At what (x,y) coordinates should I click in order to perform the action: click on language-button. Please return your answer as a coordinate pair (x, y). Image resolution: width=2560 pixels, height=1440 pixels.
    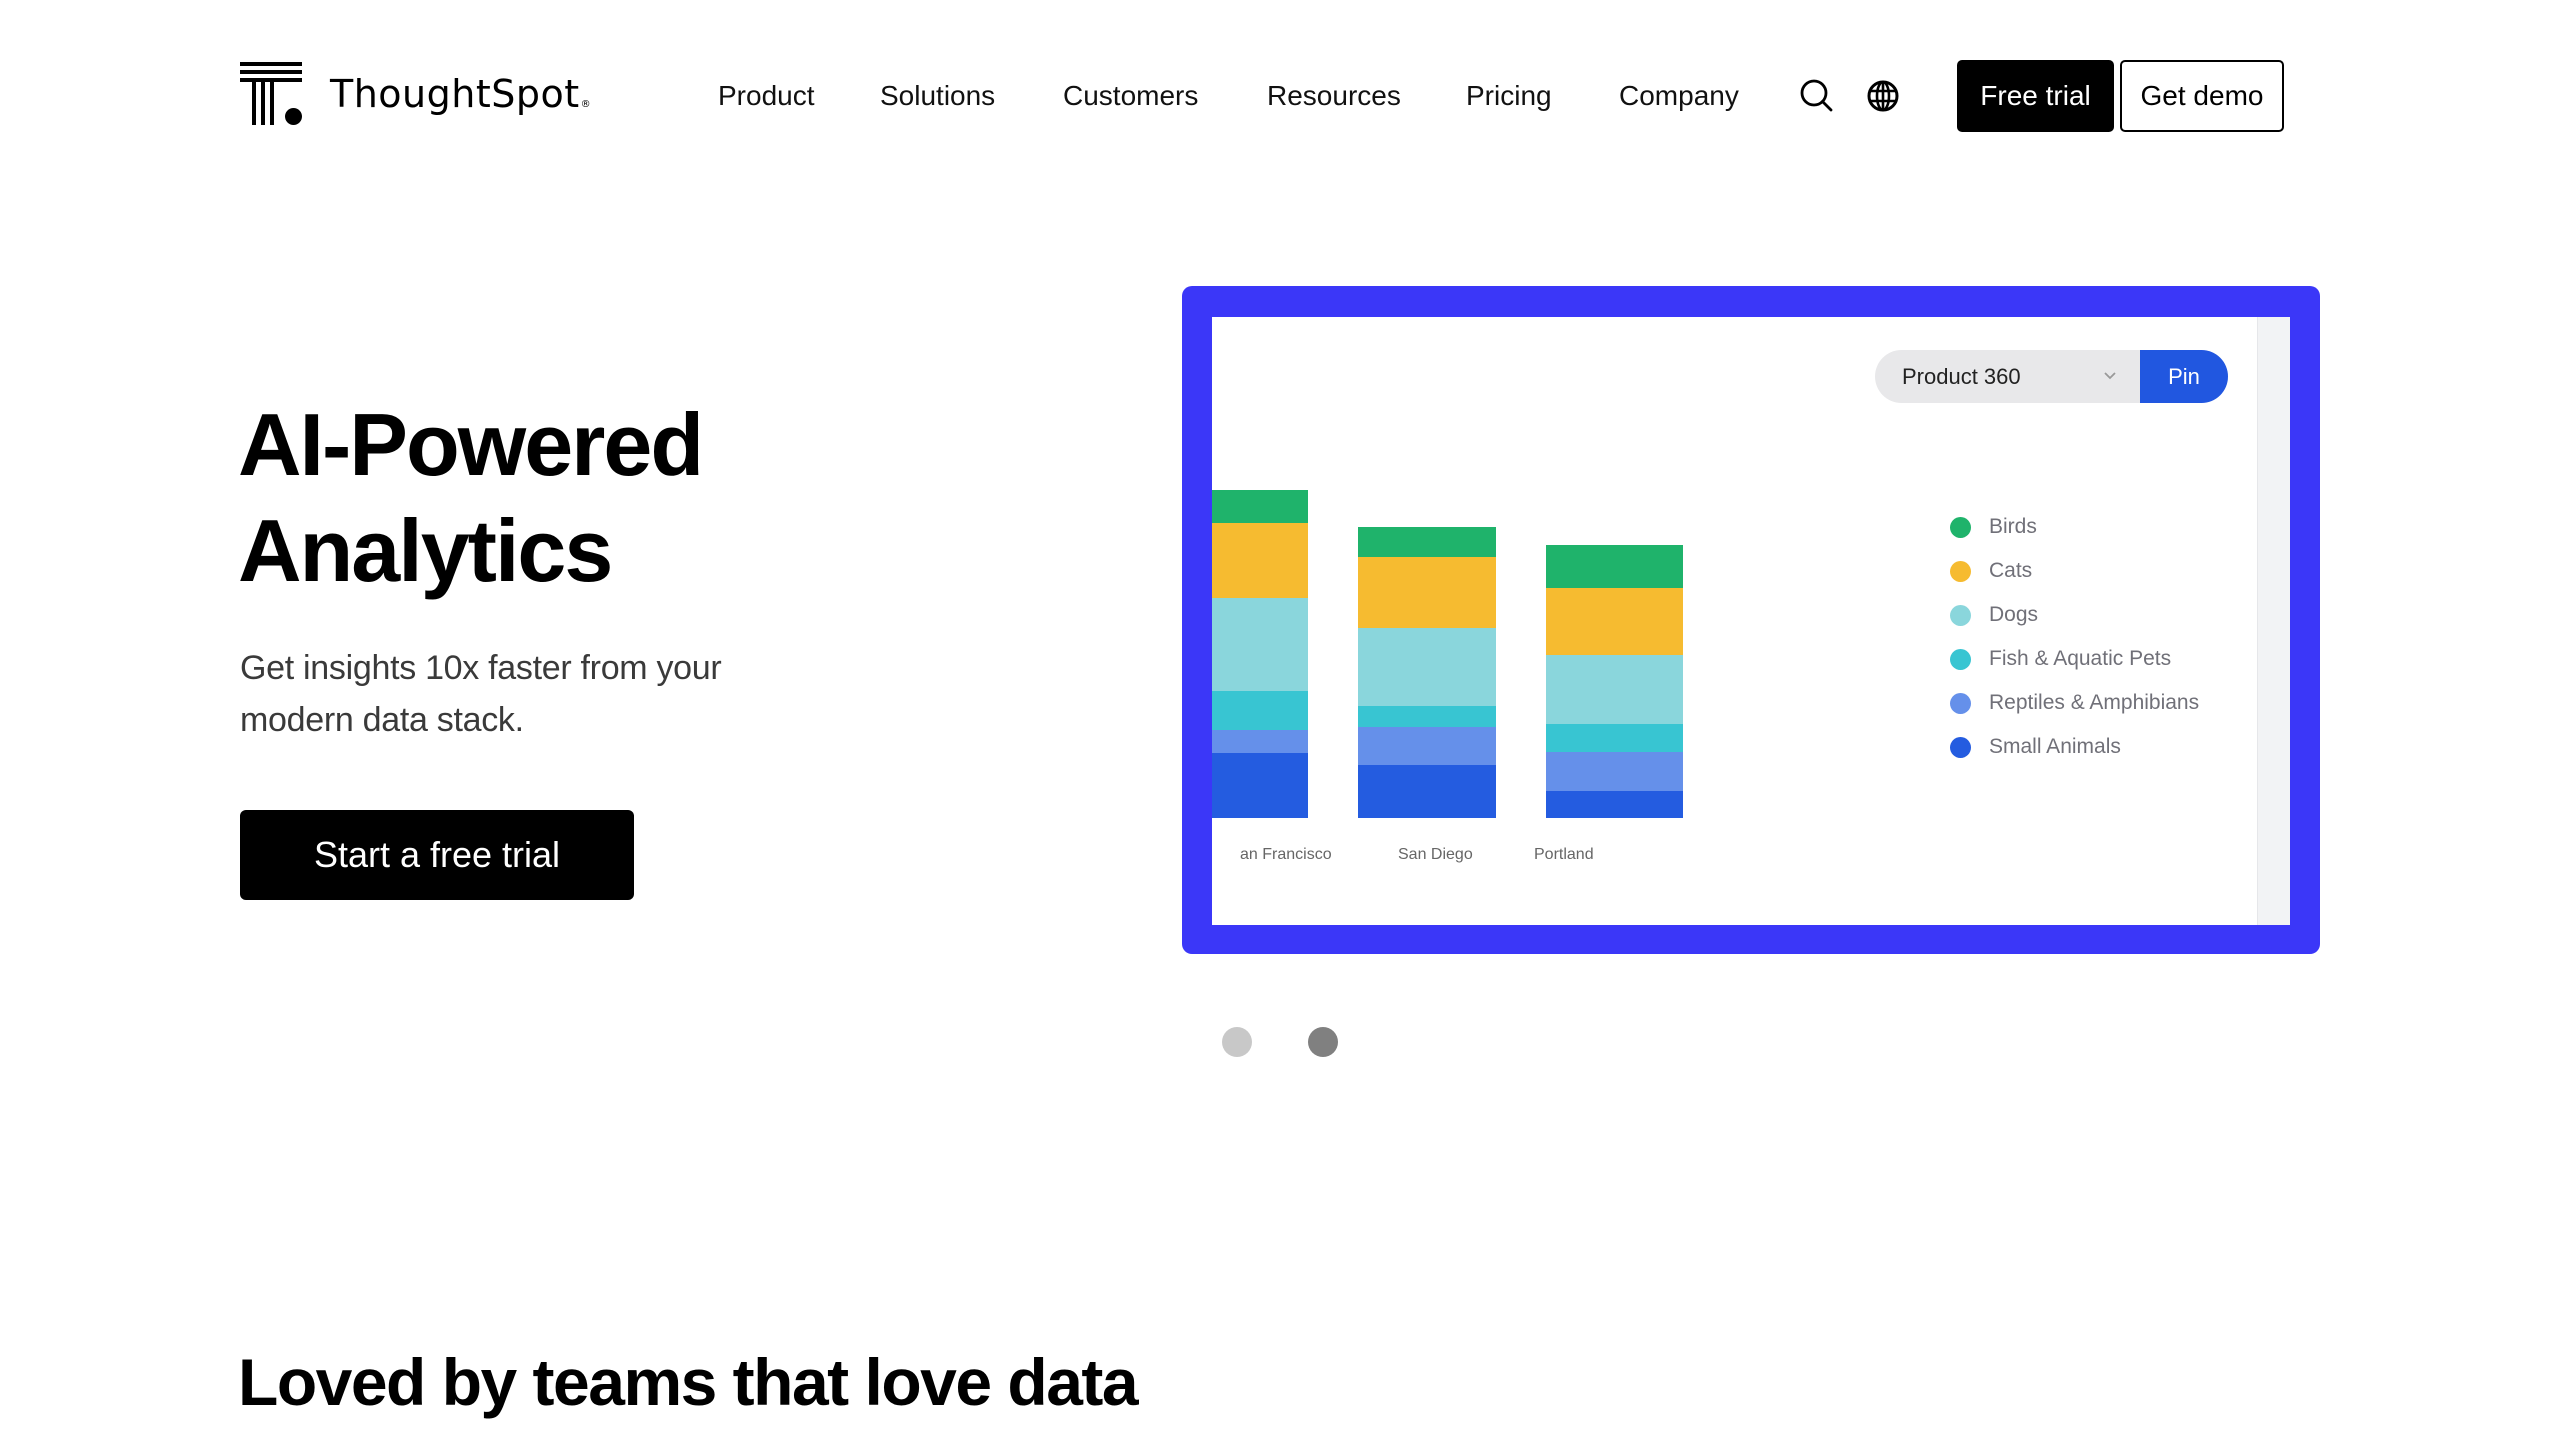
    Looking at the image, I should click on (1883, 96).